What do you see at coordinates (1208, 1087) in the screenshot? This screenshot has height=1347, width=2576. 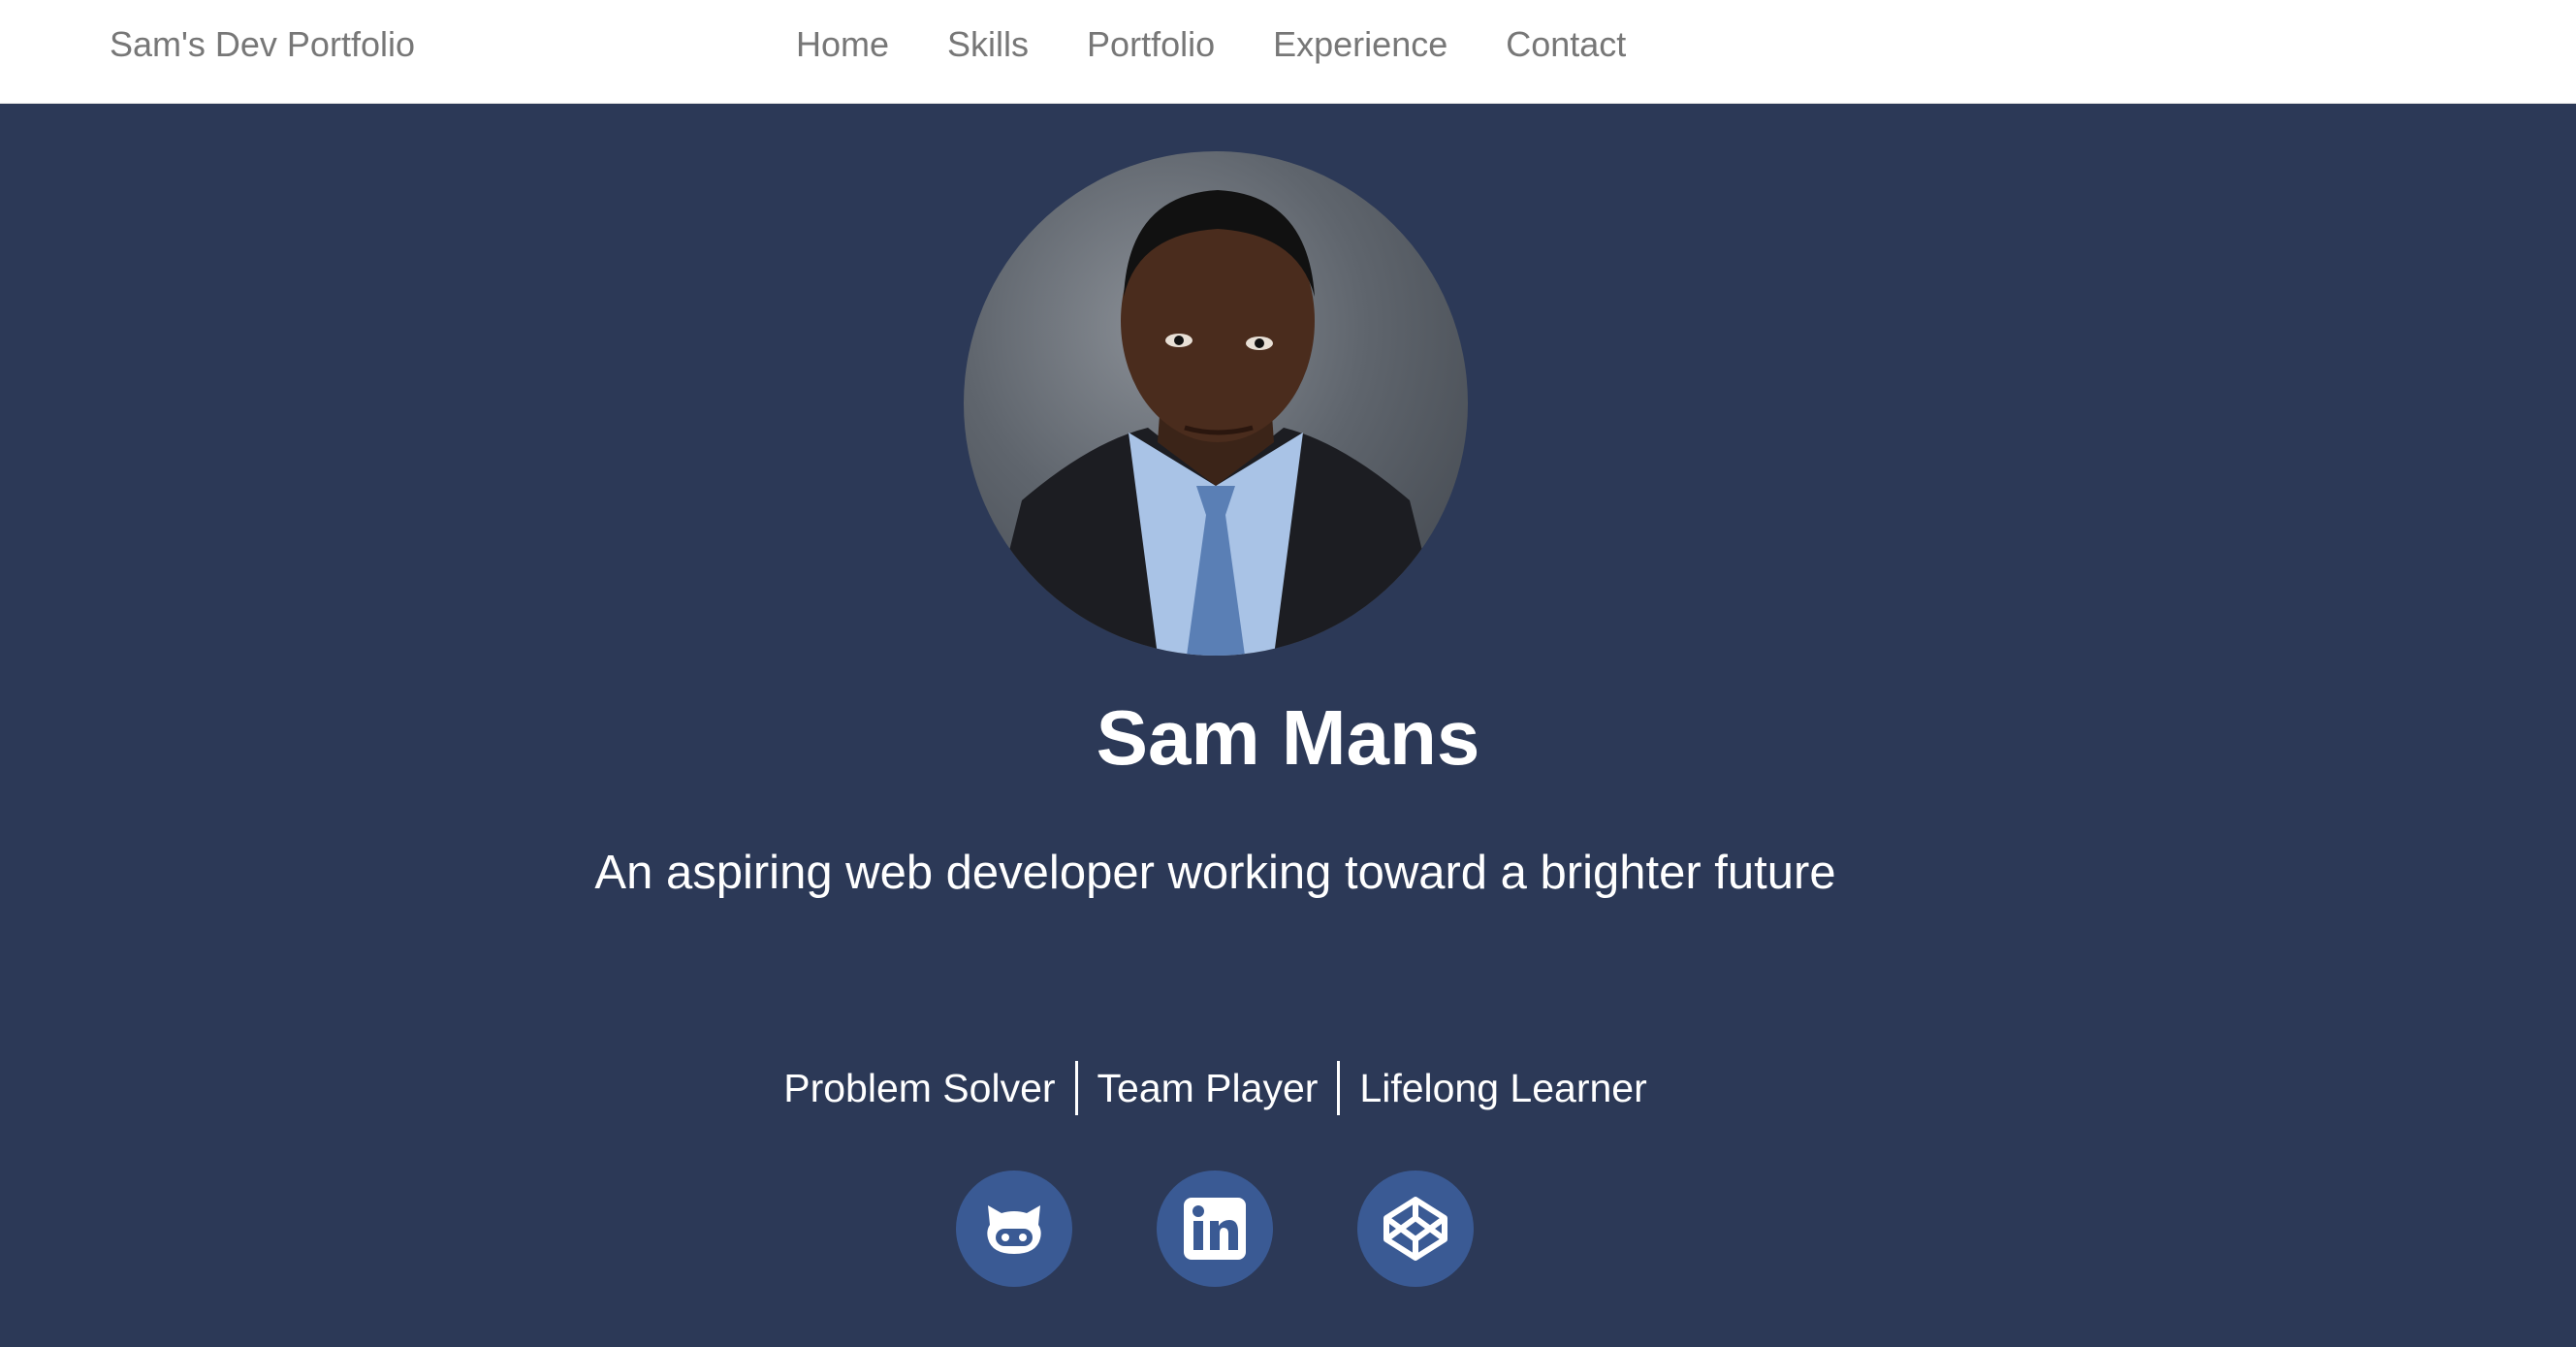 I see `trait-team-player: Team Player` at bounding box center [1208, 1087].